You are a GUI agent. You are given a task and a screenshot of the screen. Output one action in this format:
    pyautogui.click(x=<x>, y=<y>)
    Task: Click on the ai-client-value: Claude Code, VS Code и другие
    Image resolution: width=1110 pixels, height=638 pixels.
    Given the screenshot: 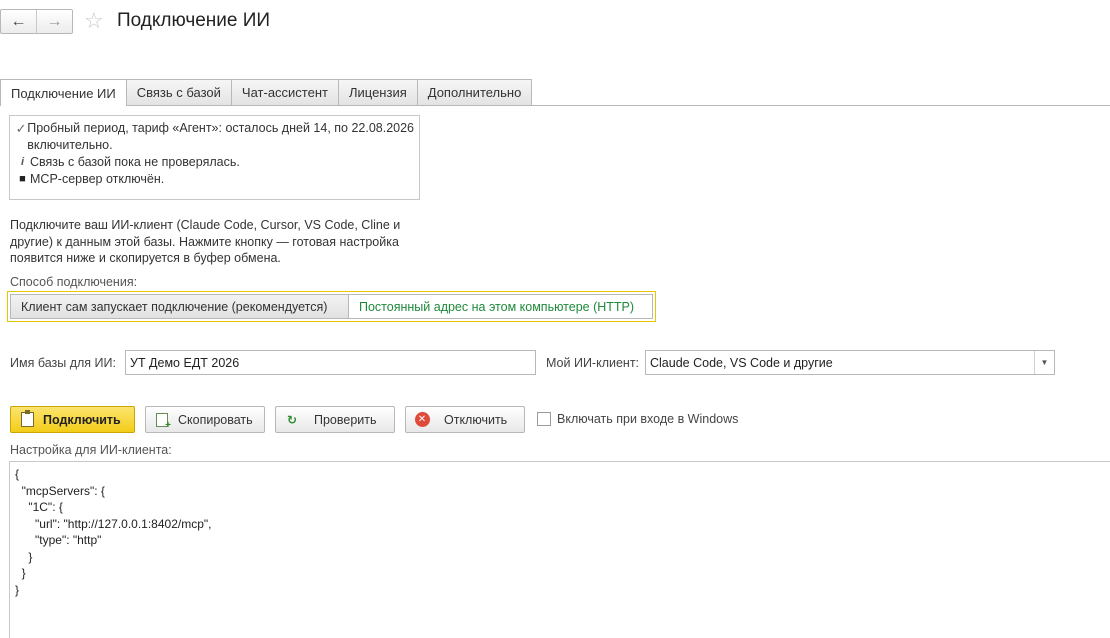 What is the action you would take?
    pyautogui.click(x=741, y=362)
    